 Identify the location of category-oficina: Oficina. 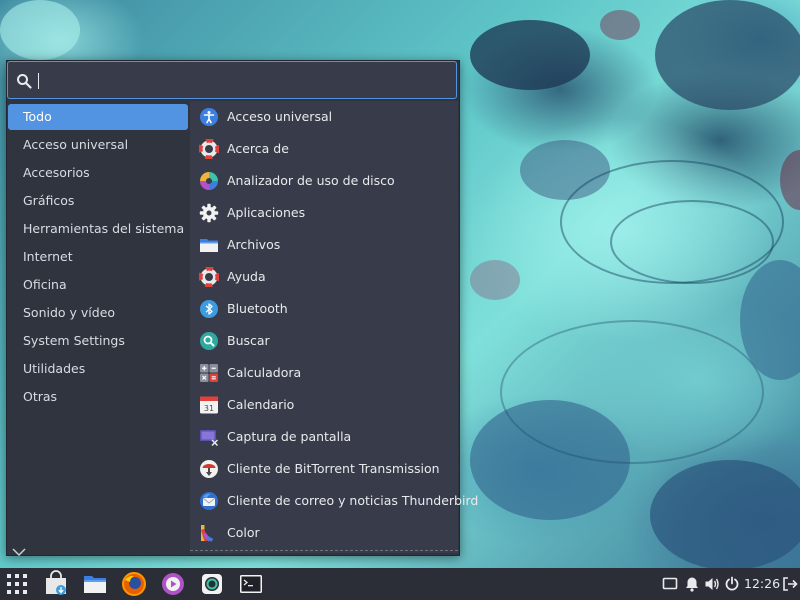
(98, 285).